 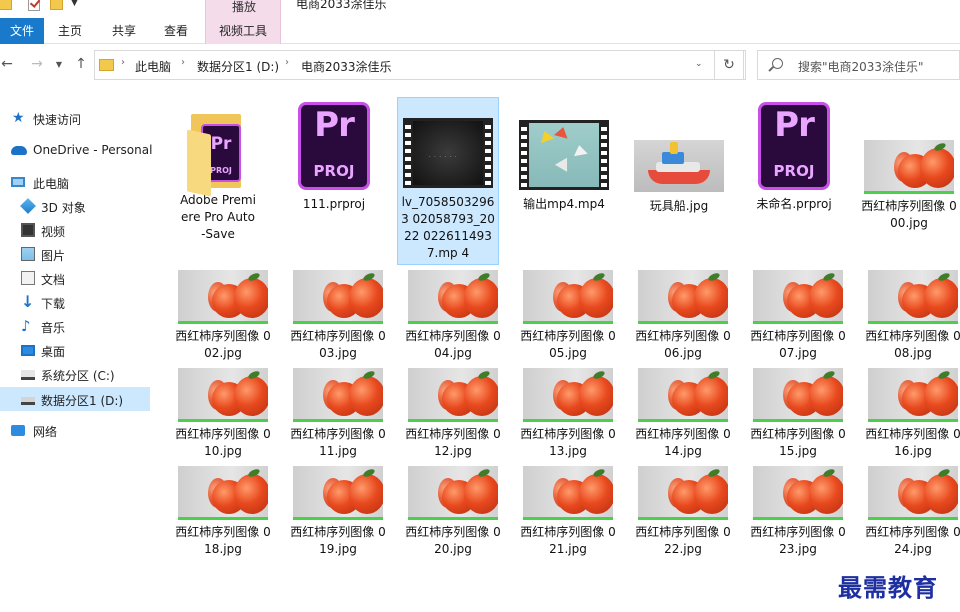 What do you see at coordinates (909, 214) in the screenshot?
I see `file-name: 西红柿序列图像 000.jpg` at bounding box center [909, 214].